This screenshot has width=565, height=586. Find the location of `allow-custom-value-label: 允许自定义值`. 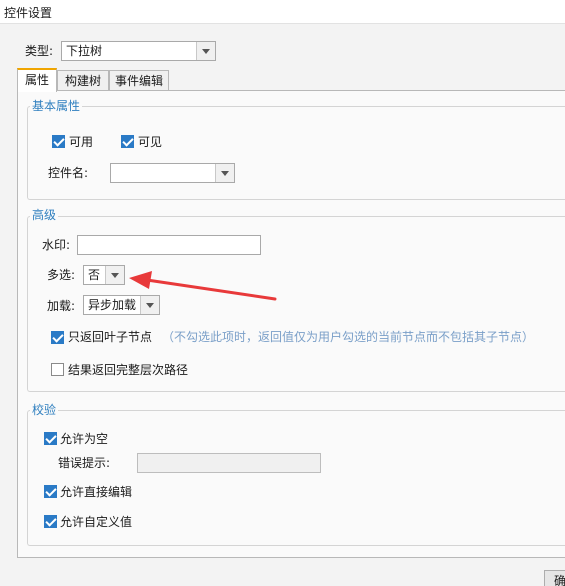

allow-custom-value-label: 允许自定义值 is located at coordinates (96, 522).